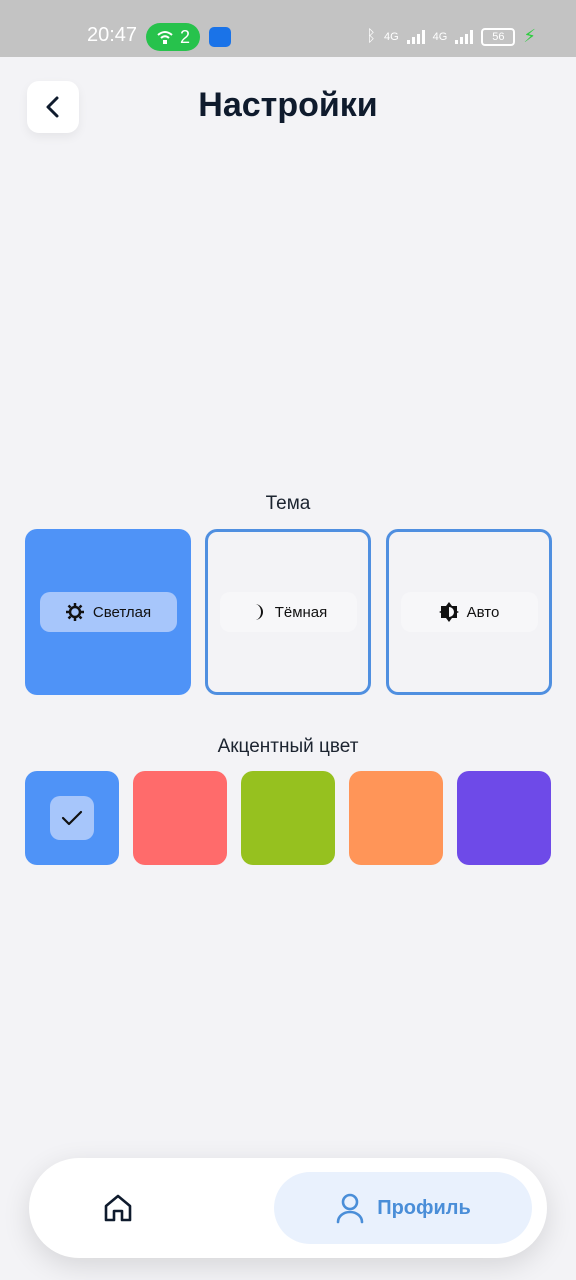  I want to click on page-title: Настройки, so click(288, 105).